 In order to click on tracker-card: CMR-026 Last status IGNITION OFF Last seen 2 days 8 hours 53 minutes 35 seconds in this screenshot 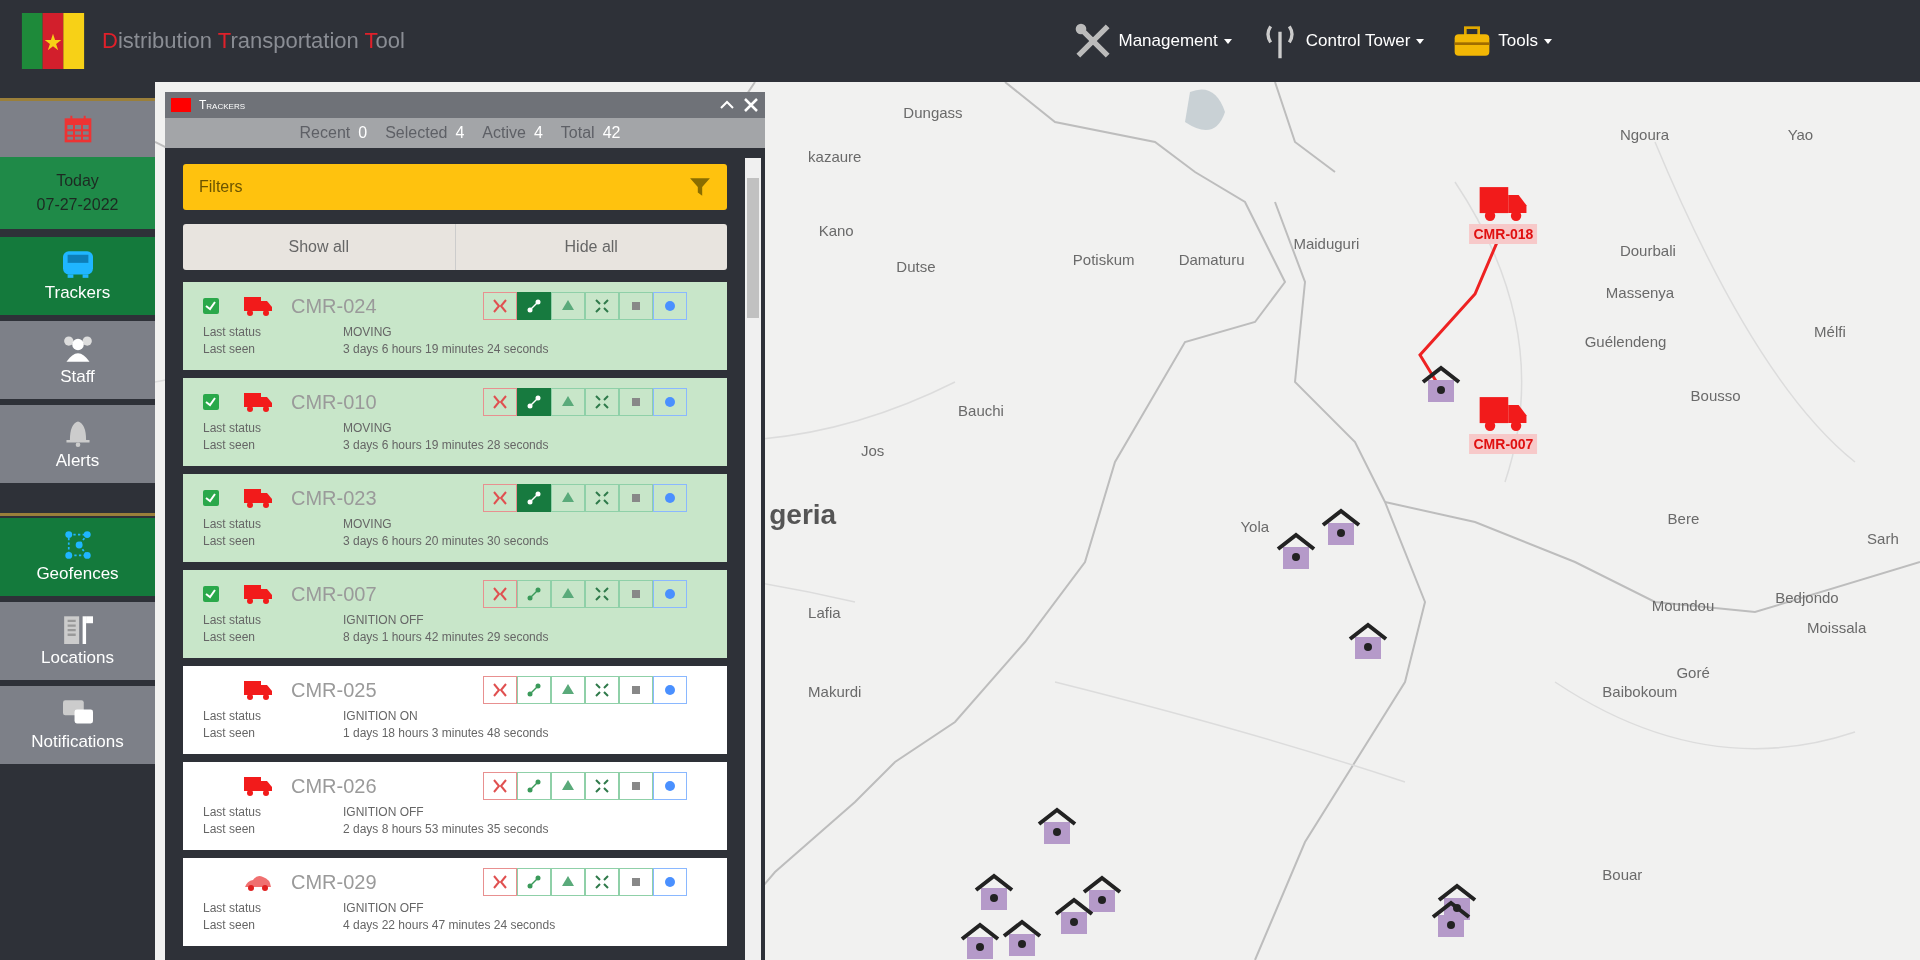, I will do `click(455, 806)`.